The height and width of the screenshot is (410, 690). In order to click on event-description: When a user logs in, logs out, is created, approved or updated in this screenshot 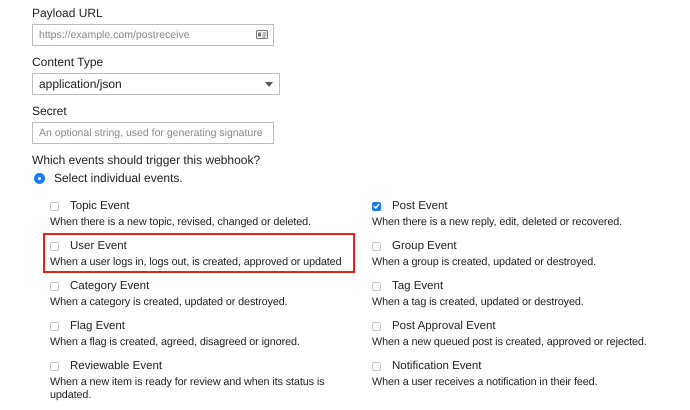, I will do `click(196, 262)`.